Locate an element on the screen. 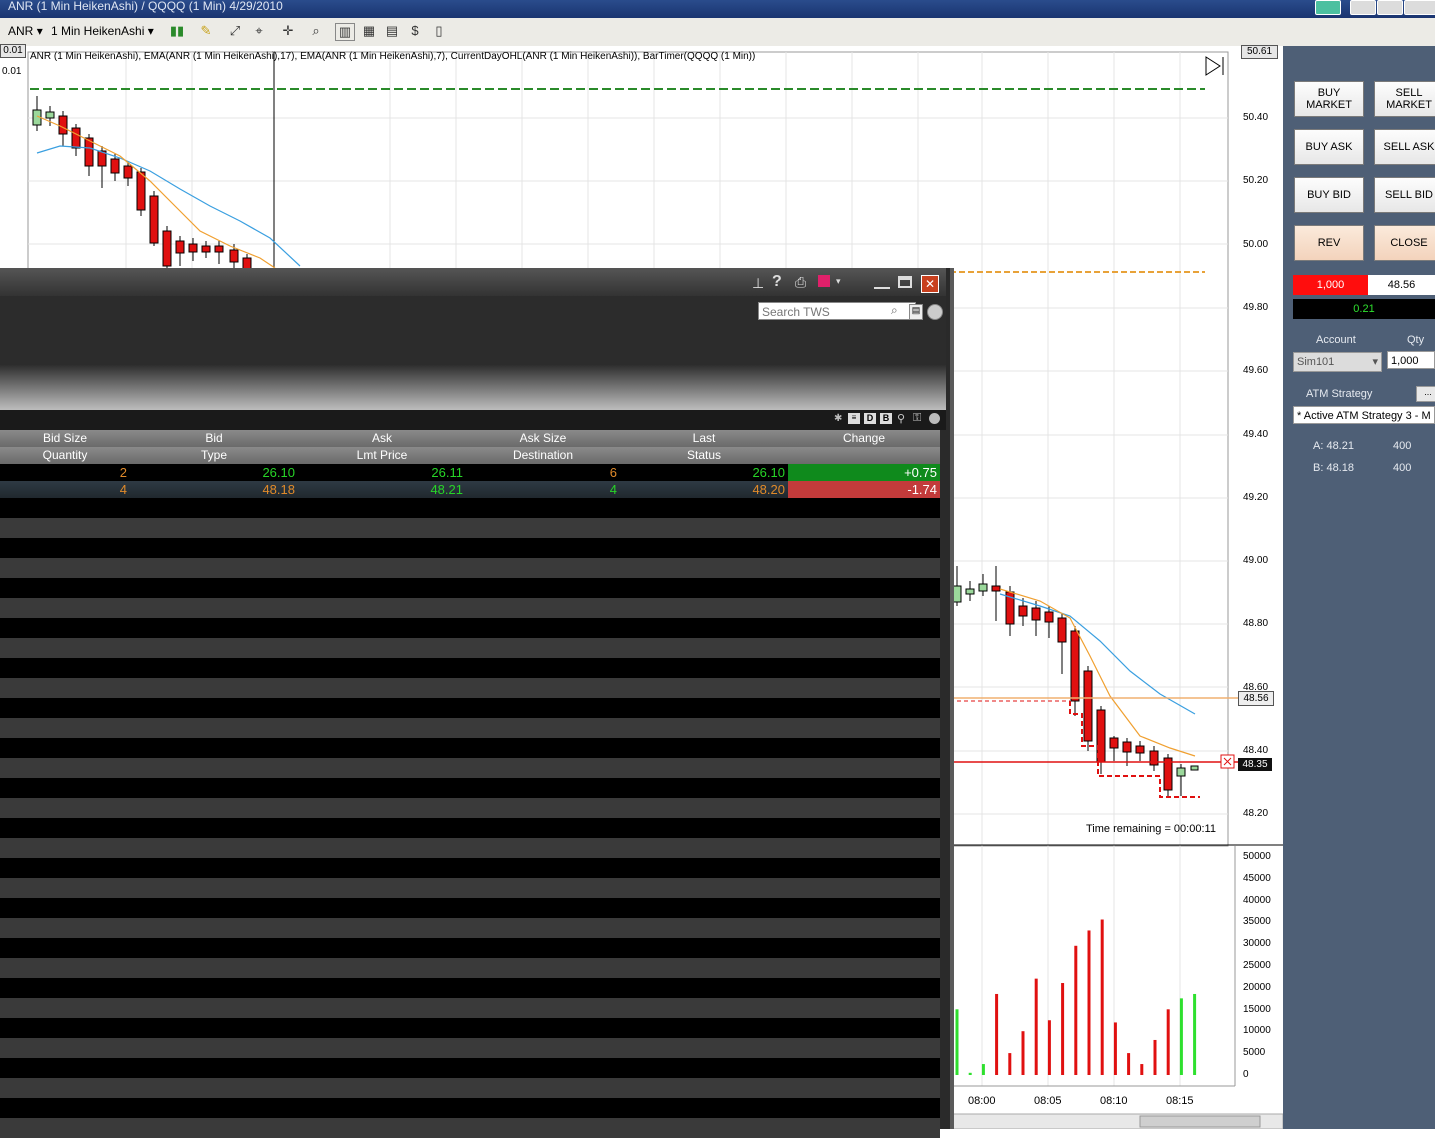 The image size is (1435, 1138). instrument-selector: ANR ▾ is located at coordinates (25, 31).